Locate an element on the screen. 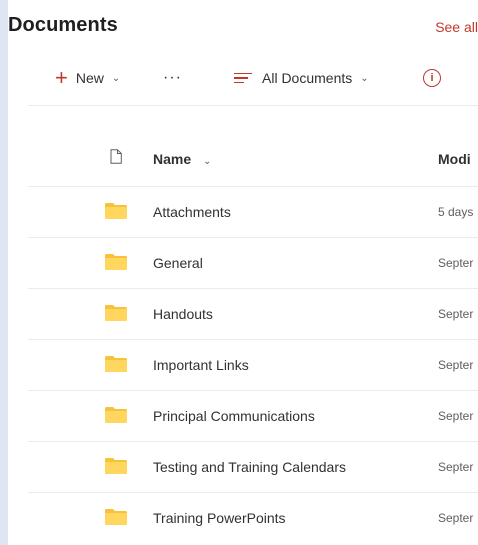 The height and width of the screenshot is (545, 478). ellipsis-icon: ··· is located at coordinates (172, 77).